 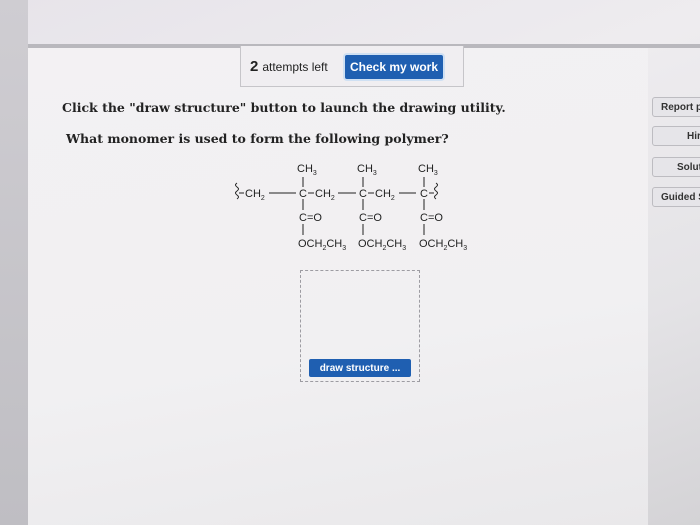 I want to click on ester-group-2: OCH2CH3, so click(x=382, y=245).